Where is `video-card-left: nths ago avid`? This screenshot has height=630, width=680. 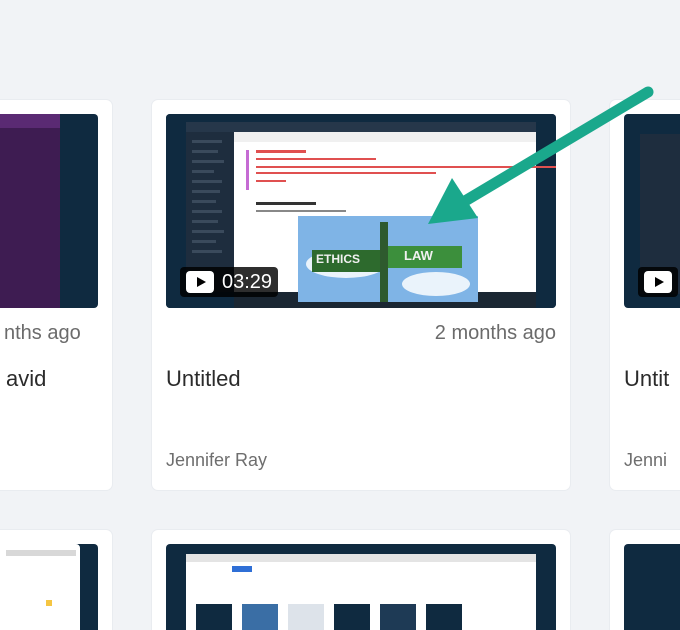 video-card-left: nths ago avid is located at coordinates (56, 295).